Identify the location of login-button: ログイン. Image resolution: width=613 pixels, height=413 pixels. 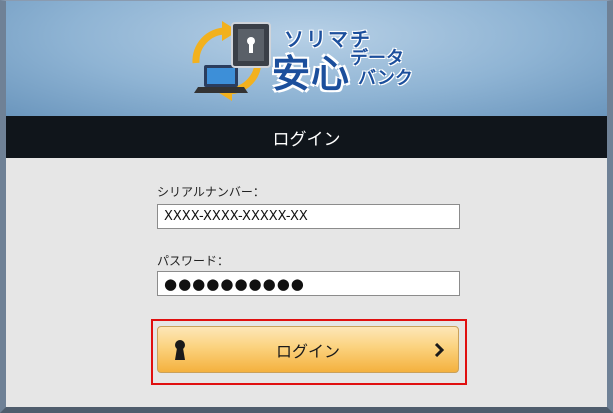
(308, 349).